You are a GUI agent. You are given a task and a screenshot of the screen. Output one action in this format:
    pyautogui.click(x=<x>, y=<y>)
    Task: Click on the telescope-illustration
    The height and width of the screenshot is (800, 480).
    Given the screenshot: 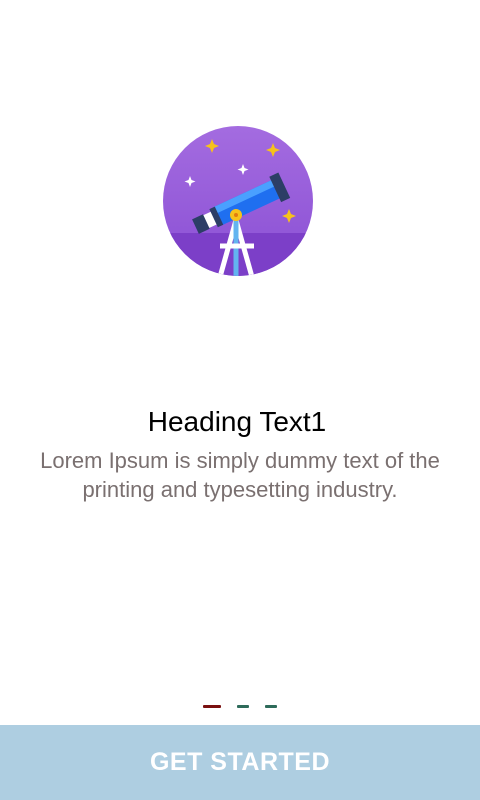 What is the action you would take?
    pyautogui.click(x=238, y=201)
    